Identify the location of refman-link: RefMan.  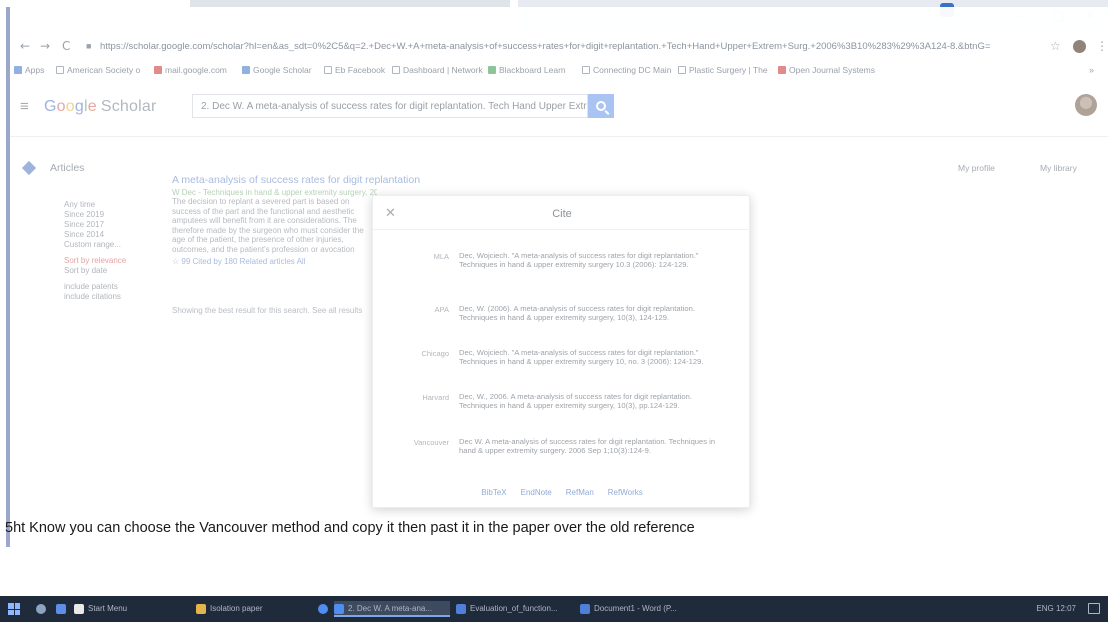
(580, 492).